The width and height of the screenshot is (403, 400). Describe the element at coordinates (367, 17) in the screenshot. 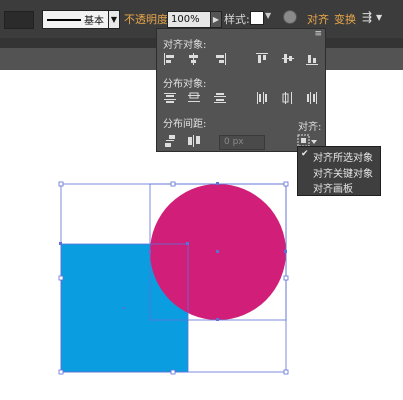

I see `isolate-selection-icon: ⇶` at that location.